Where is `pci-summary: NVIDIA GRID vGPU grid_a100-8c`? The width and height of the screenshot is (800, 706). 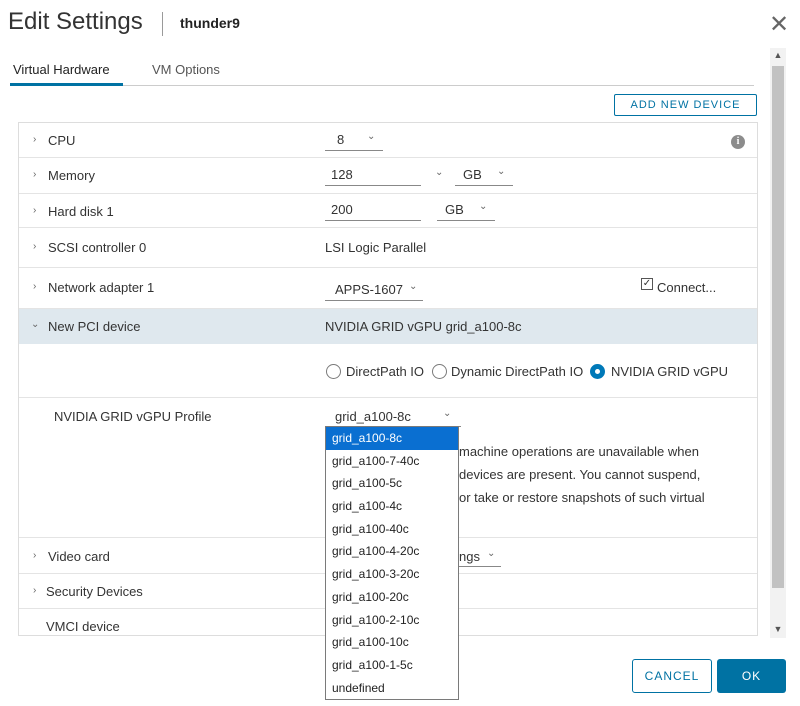
pci-summary: NVIDIA GRID vGPU grid_a100-8c is located at coordinates (423, 326).